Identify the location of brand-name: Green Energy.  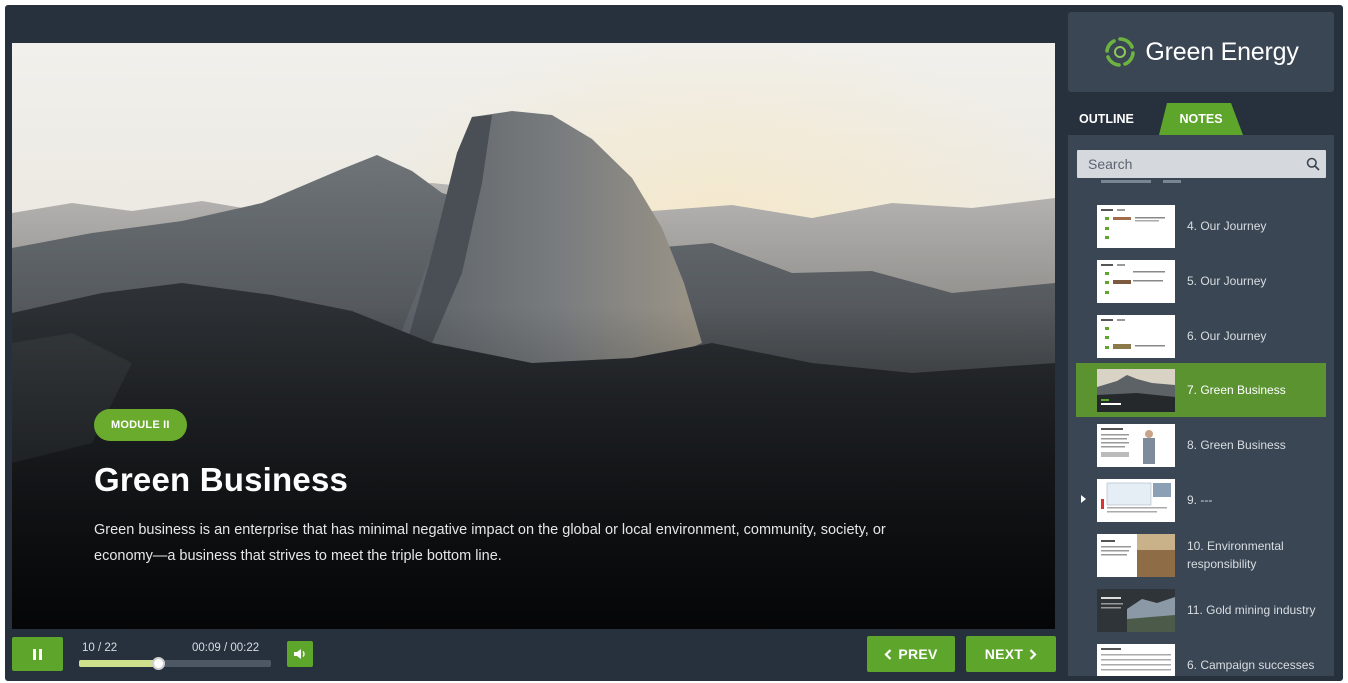
(1222, 51).